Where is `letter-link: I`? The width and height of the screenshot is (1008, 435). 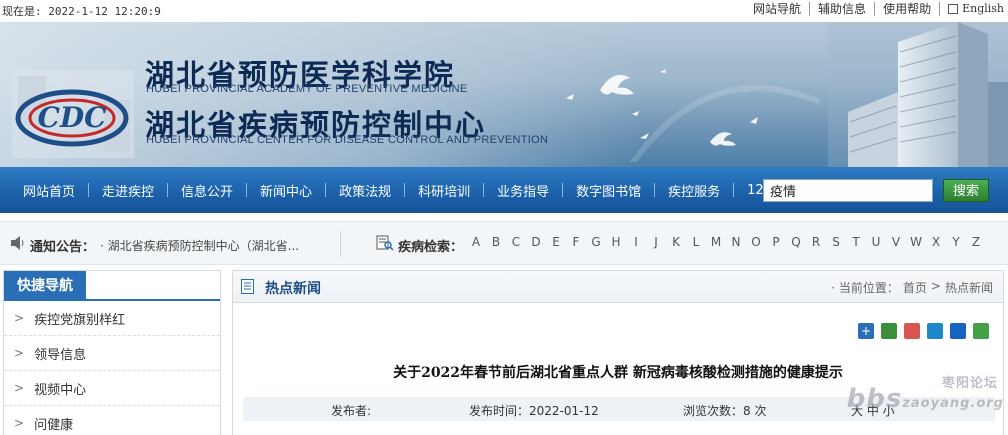 letter-link: I is located at coordinates (636, 242).